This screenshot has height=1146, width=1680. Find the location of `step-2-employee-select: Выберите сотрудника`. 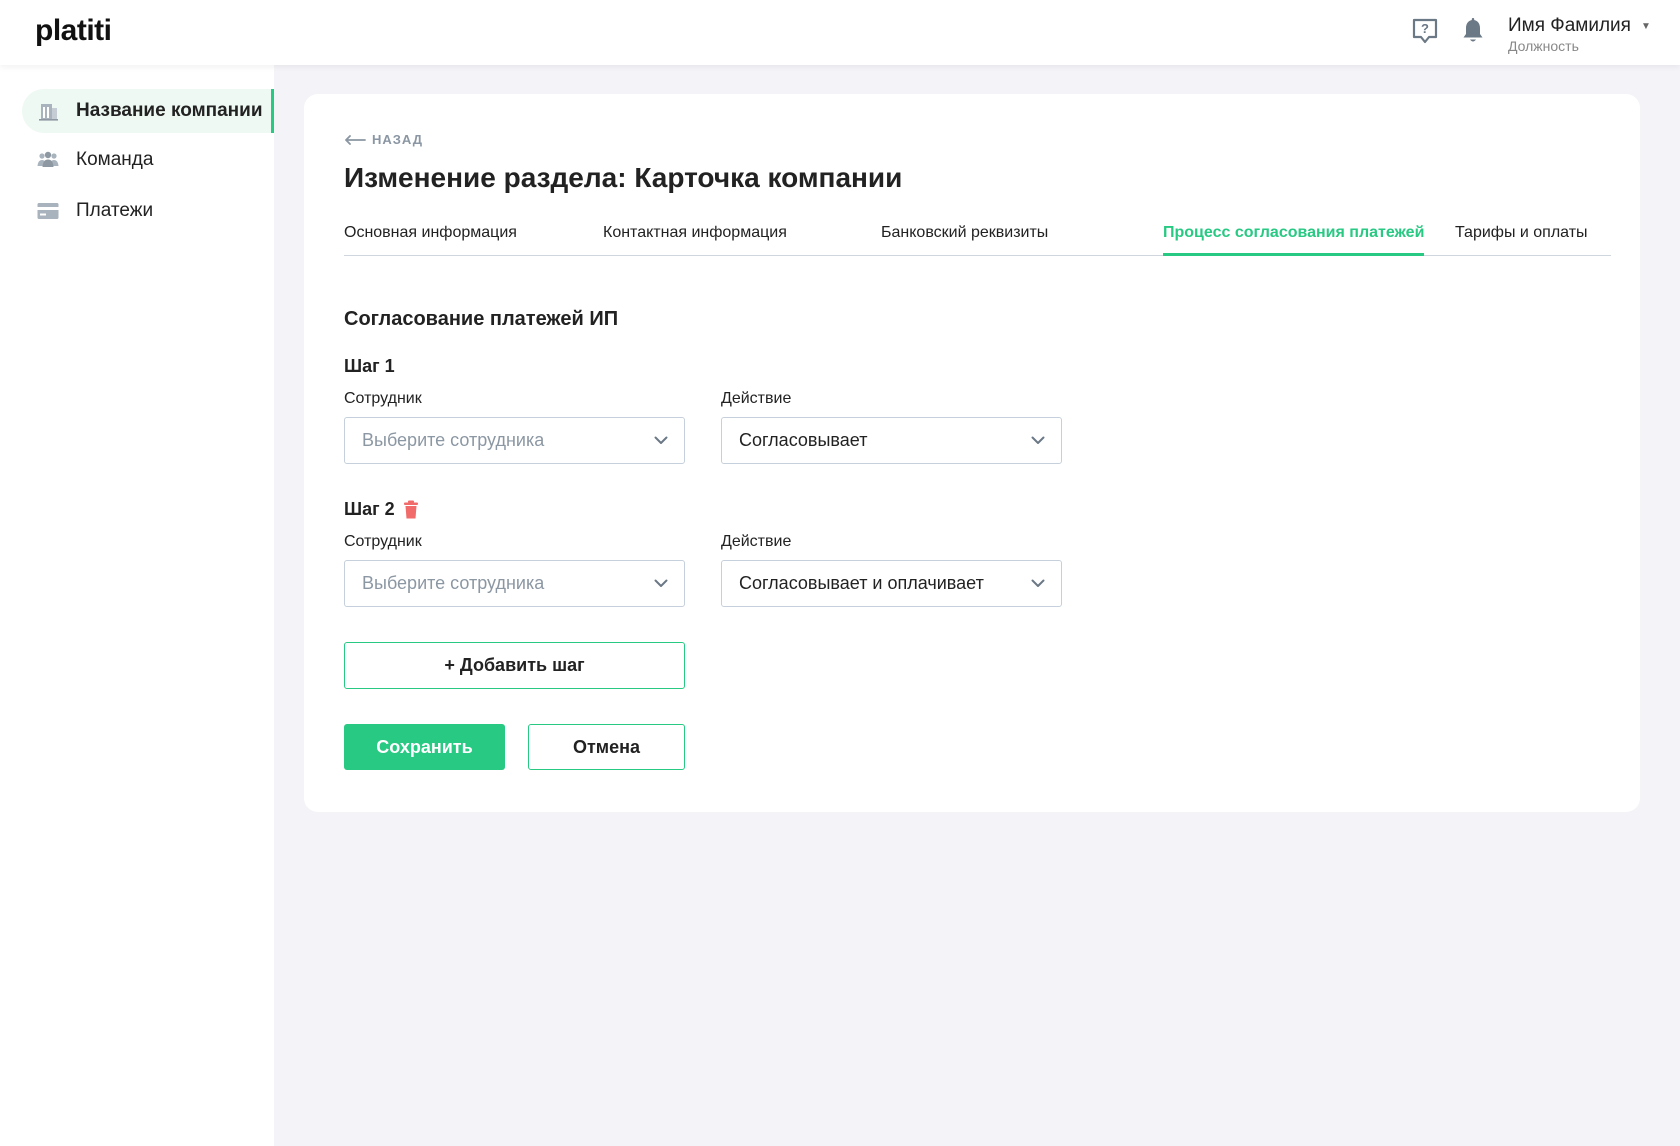

step-2-employee-select: Выберите сотрудника is located at coordinates (514, 583).